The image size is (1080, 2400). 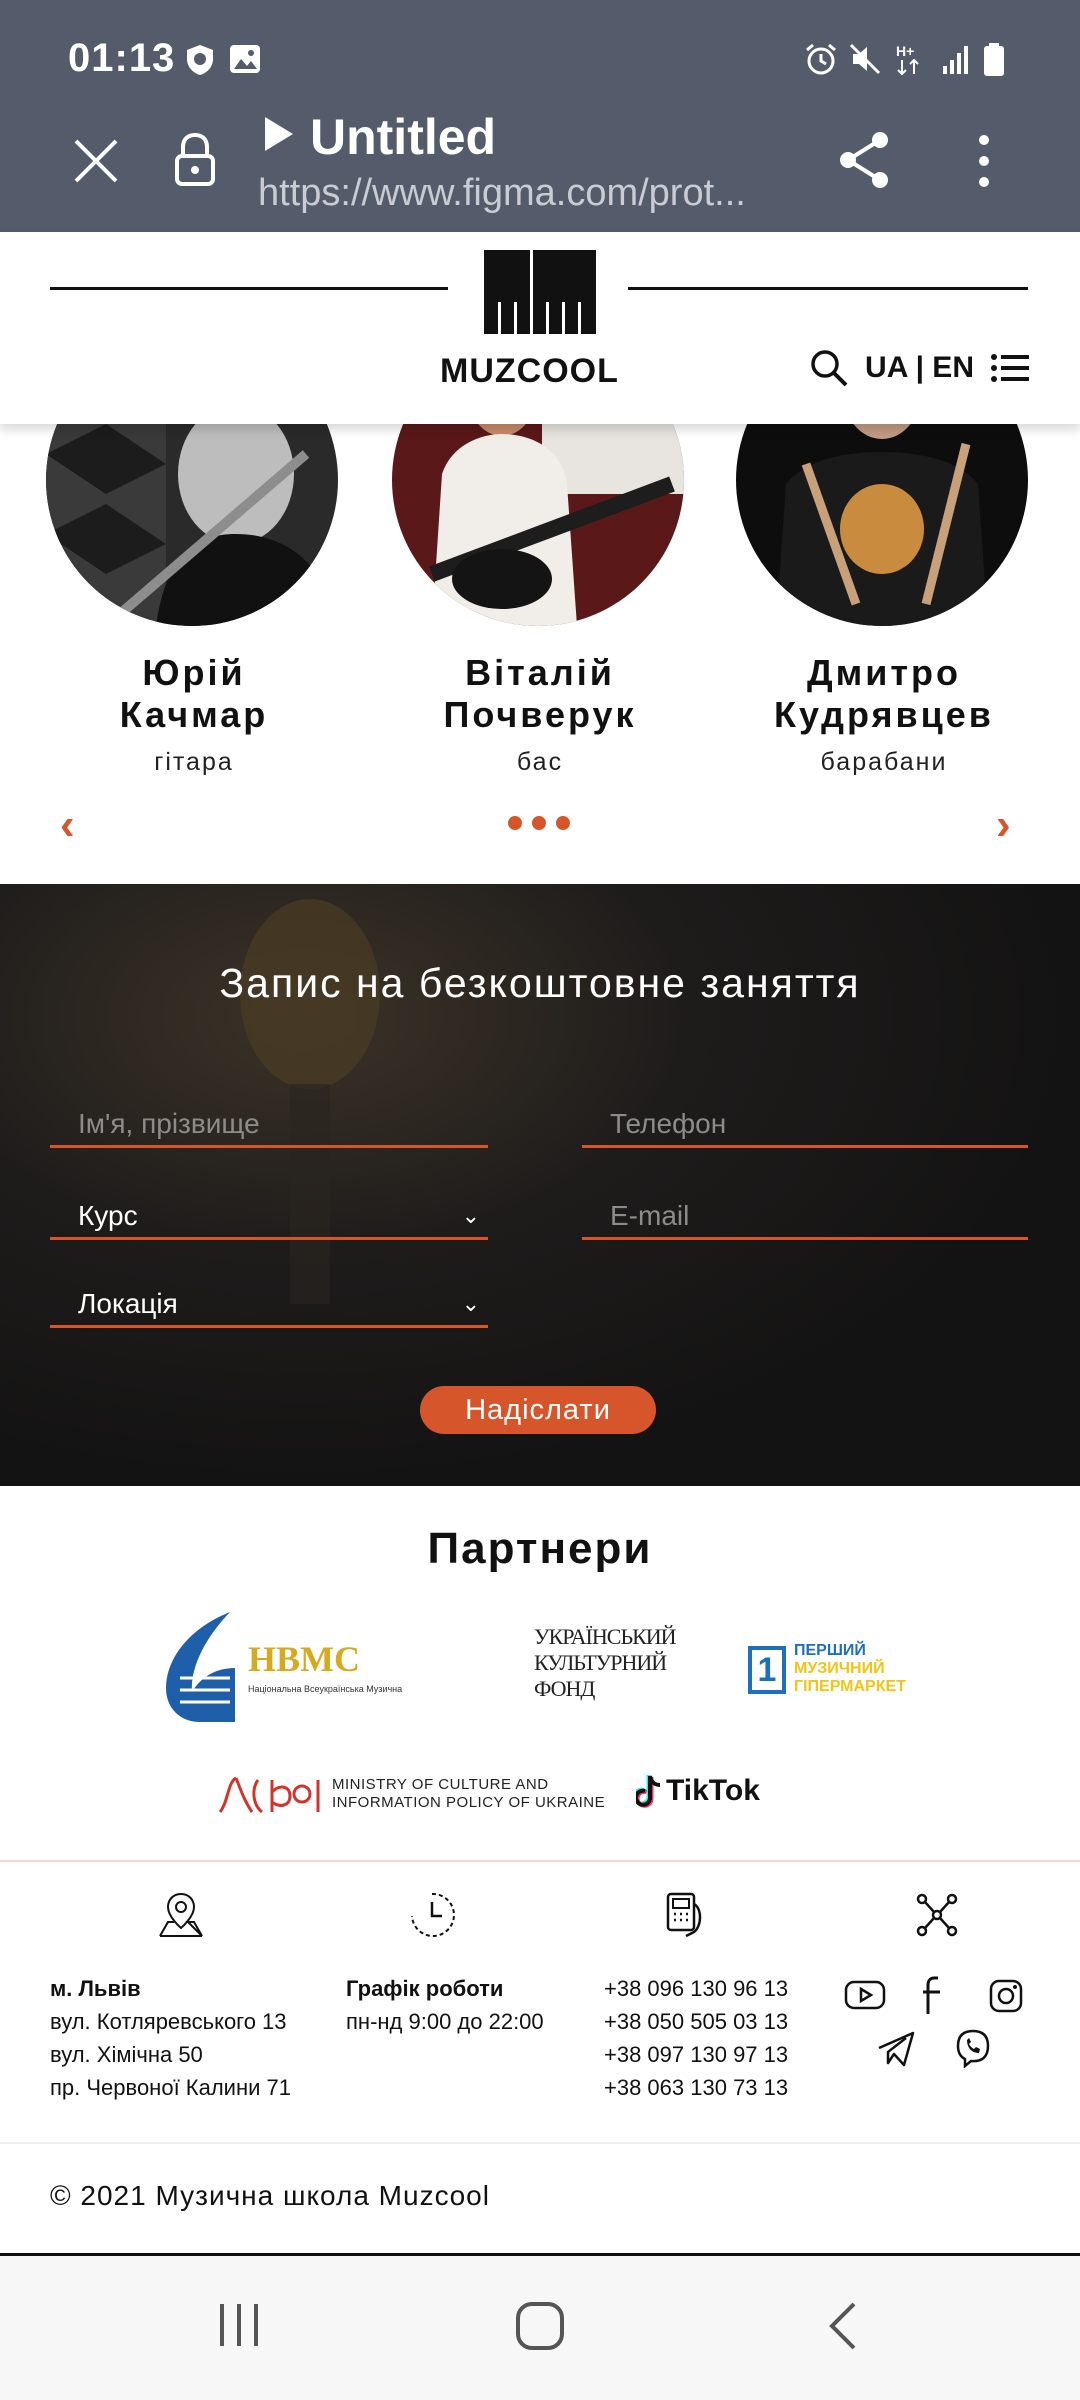 I want to click on telegram-icon, so click(x=896, y=2049).